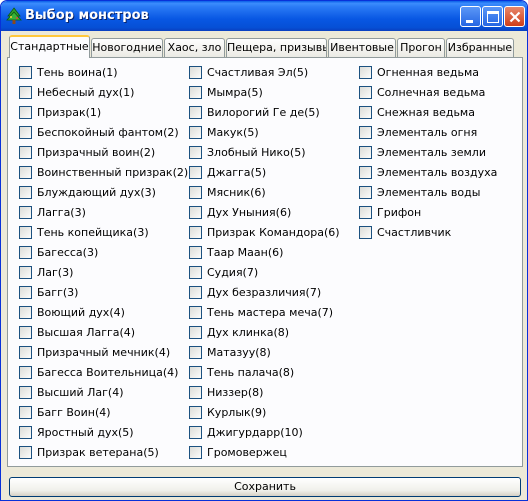 The image size is (528, 501). Describe the element at coordinates (264, 16) in the screenshot. I see `title-bar: Выбор монстров` at that location.